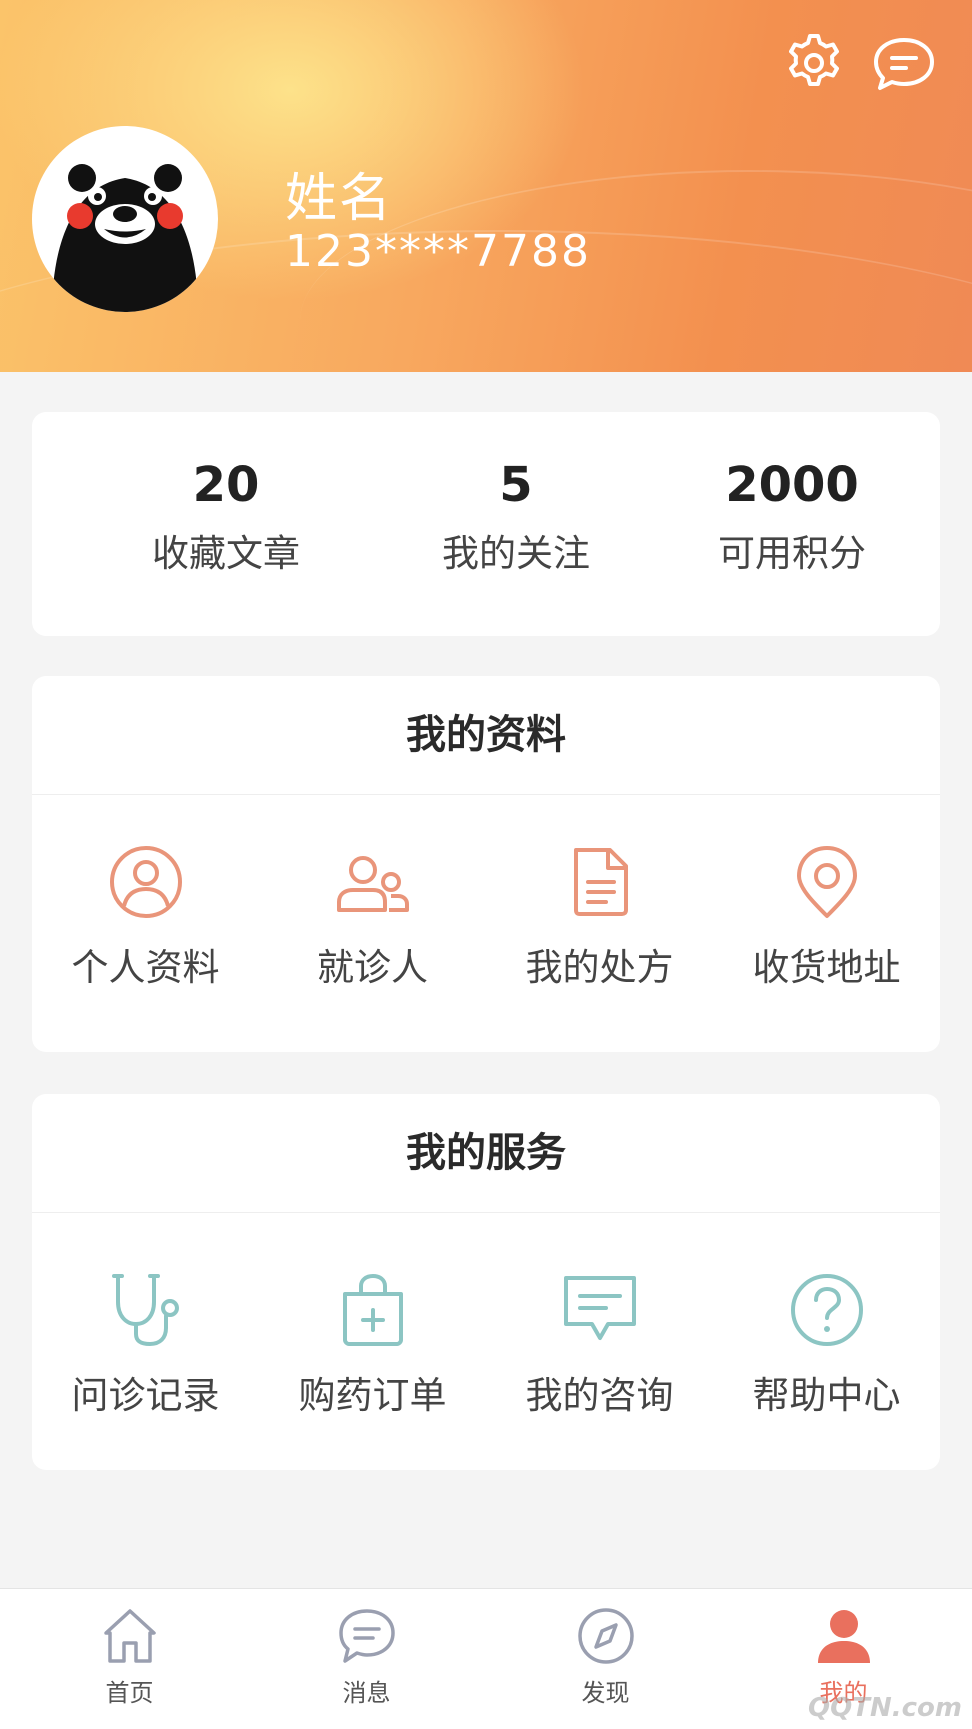 This screenshot has height=1729, width=972. I want to click on location-pin-icon, so click(826, 882).